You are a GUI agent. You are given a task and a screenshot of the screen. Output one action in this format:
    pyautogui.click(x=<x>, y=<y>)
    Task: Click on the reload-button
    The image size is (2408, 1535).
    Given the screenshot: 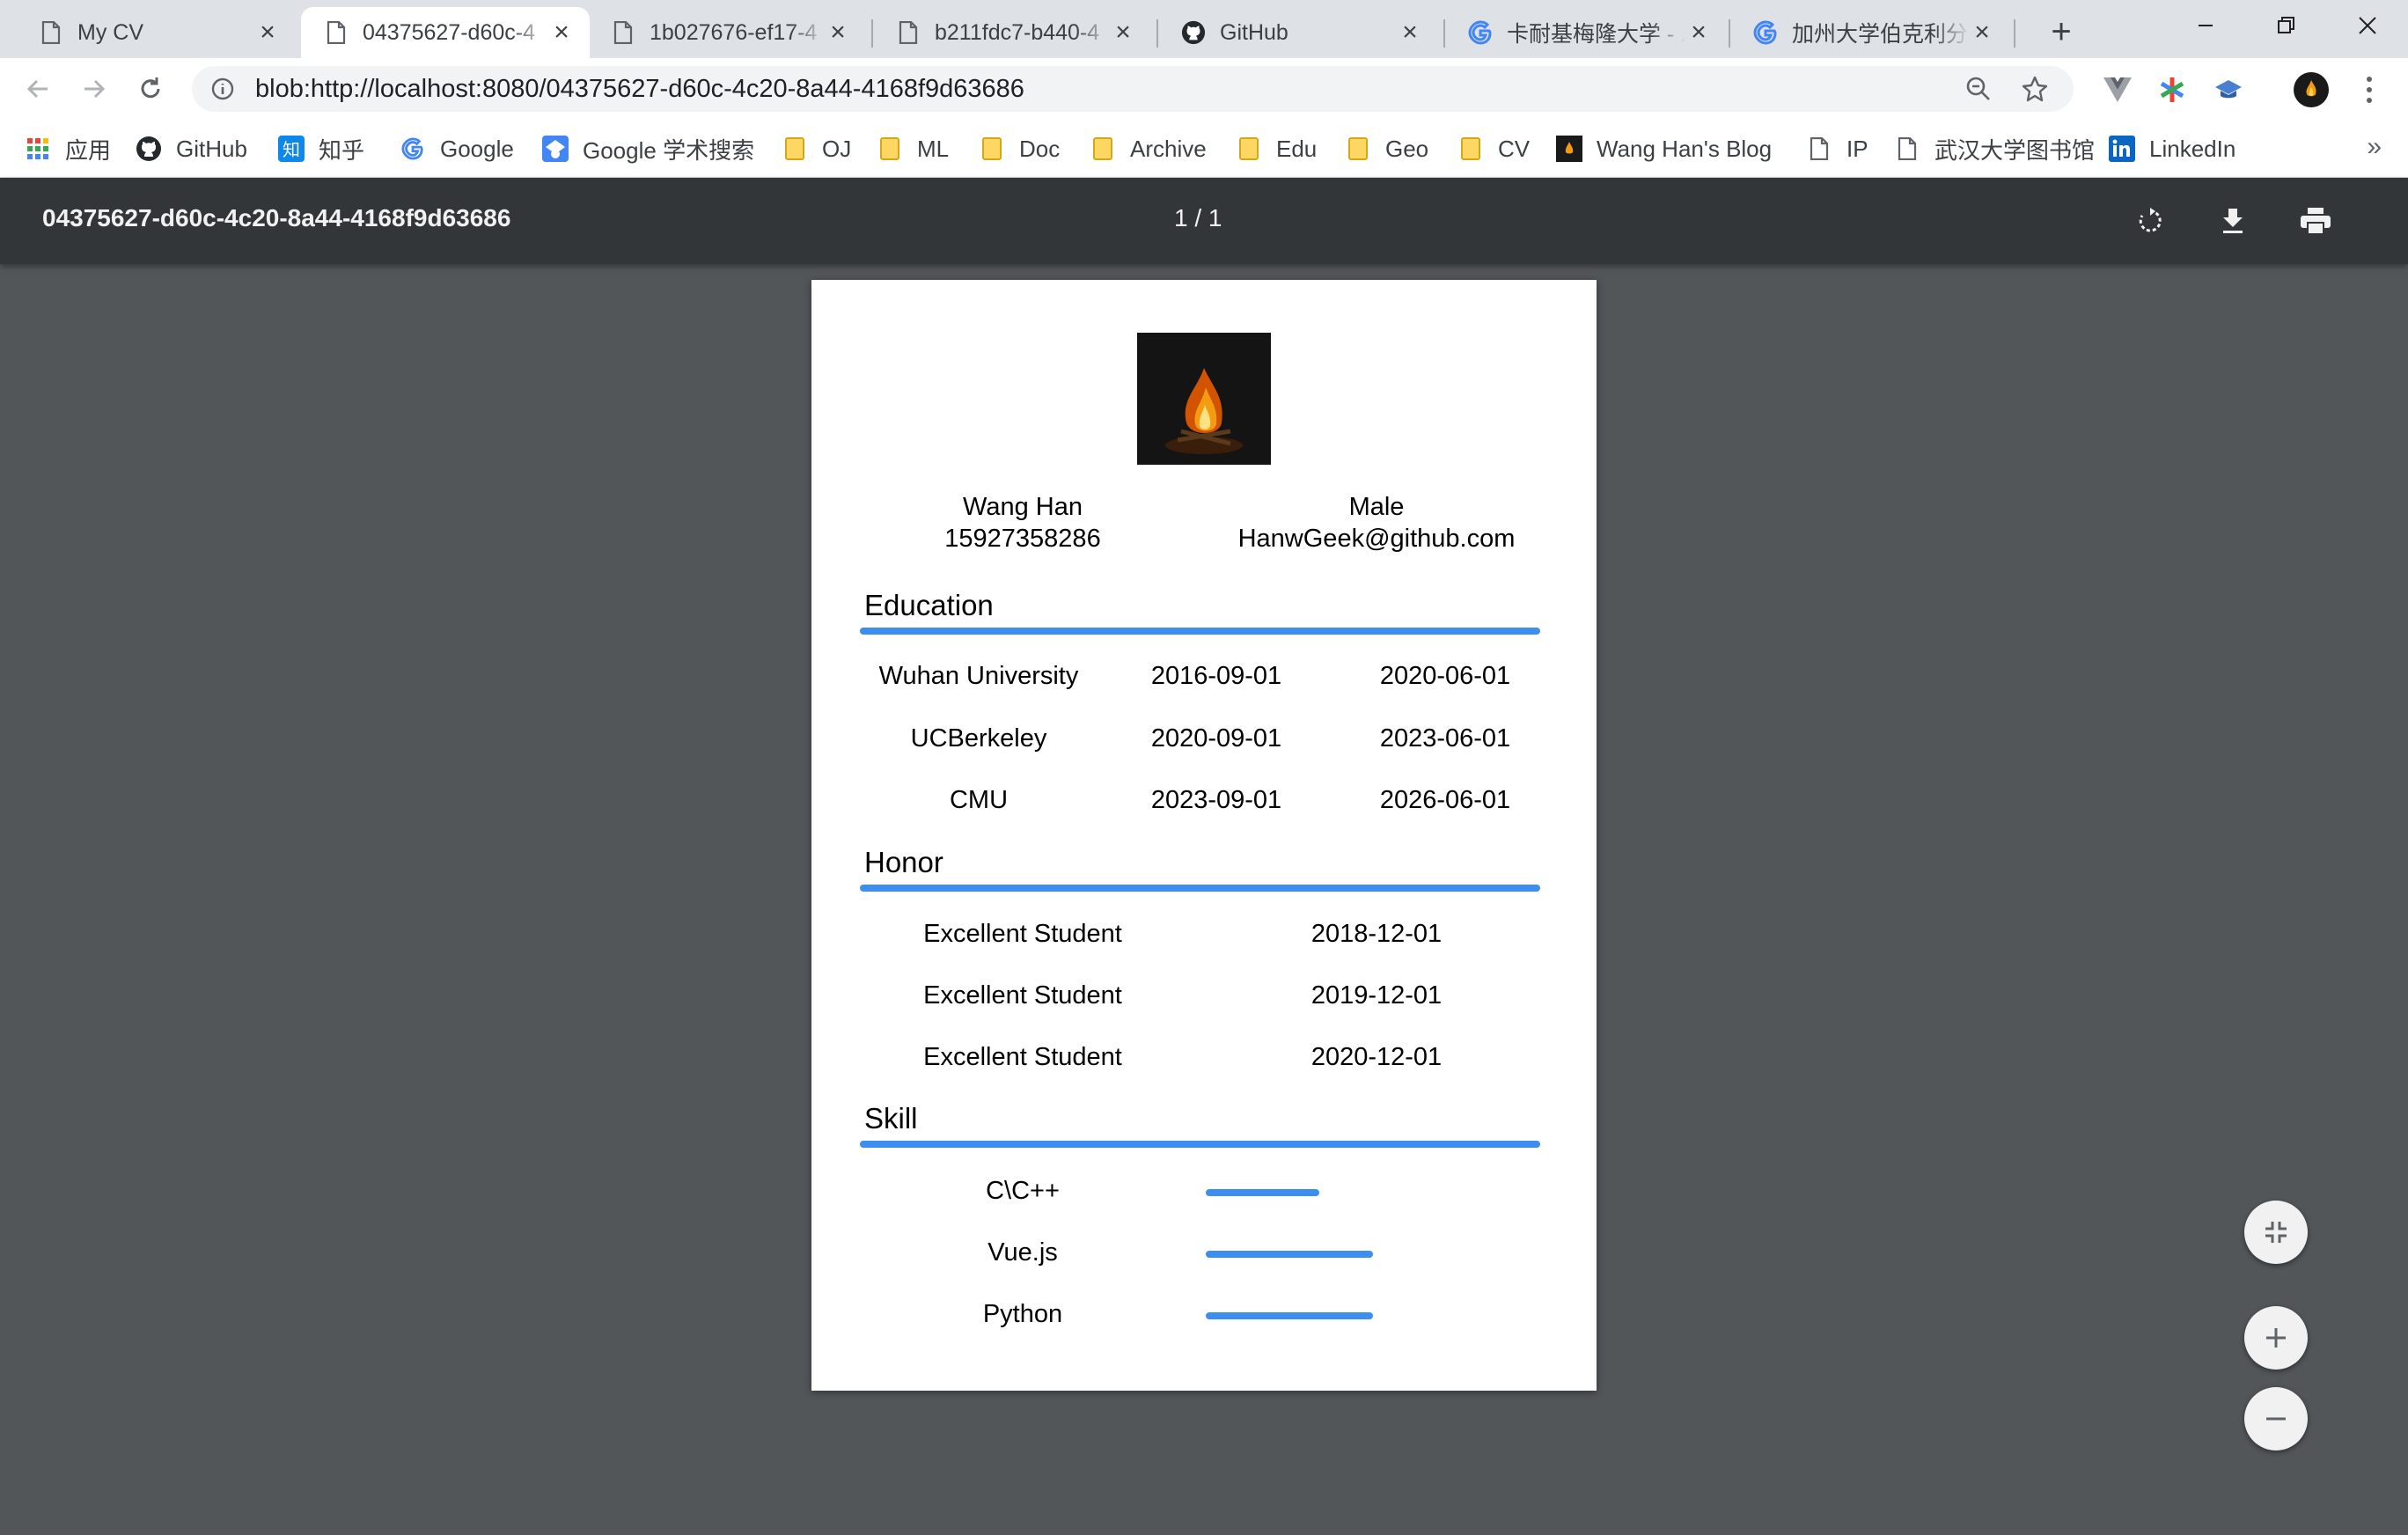 What is the action you would take?
    pyautogui.click(x=150, y=89)
    